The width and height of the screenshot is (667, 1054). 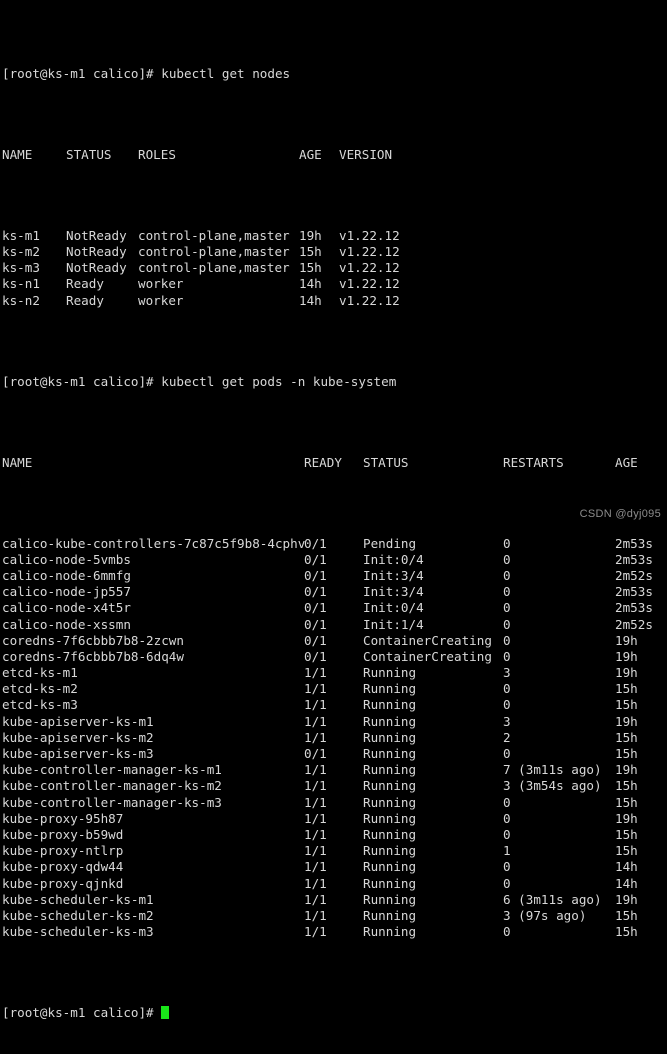 What do you see at coordinates (393, 592) in the screenshot?
I see `pod-status: Init:3/4` at bounding box center [393, 592].